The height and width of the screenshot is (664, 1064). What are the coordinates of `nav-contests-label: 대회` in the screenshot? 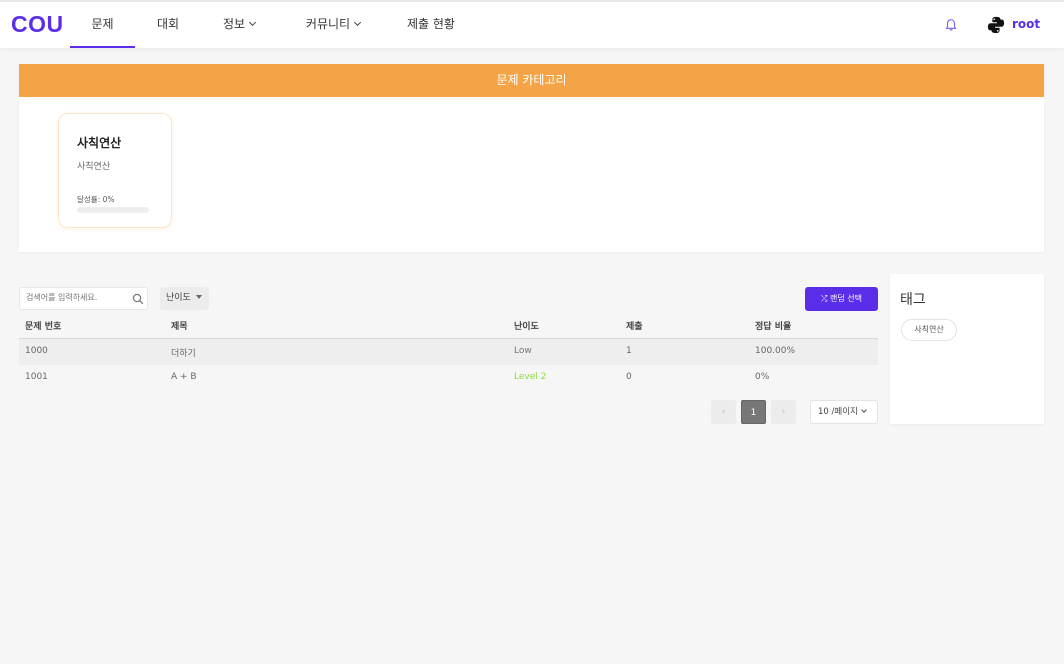 It's located at (168, 24).